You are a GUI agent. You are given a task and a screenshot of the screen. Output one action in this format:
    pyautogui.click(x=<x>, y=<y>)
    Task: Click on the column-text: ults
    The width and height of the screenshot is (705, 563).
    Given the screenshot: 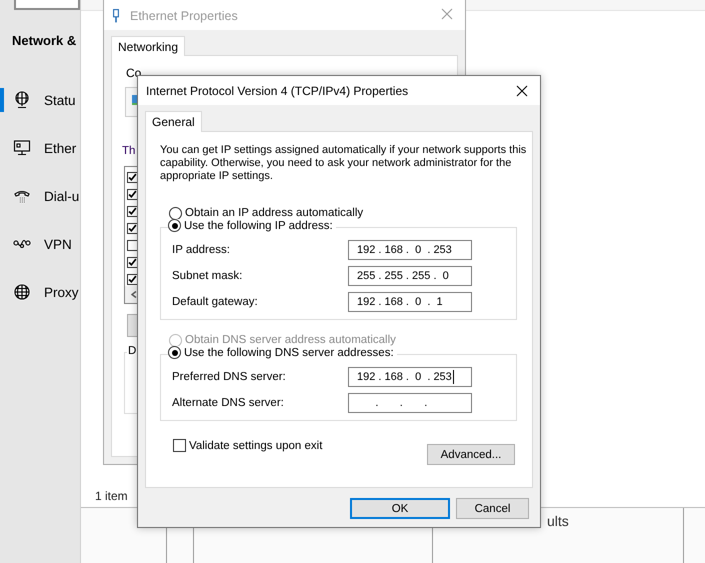 What is the action you would take?
    pyautogui.click(x=558, y=521)
    